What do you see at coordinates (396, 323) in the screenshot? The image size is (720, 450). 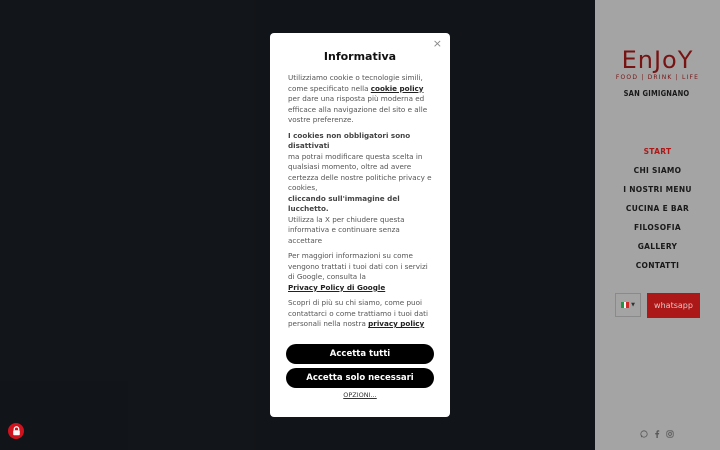 I see `privacy-policy-link: privacy policy` at bounding box center [396, 323].